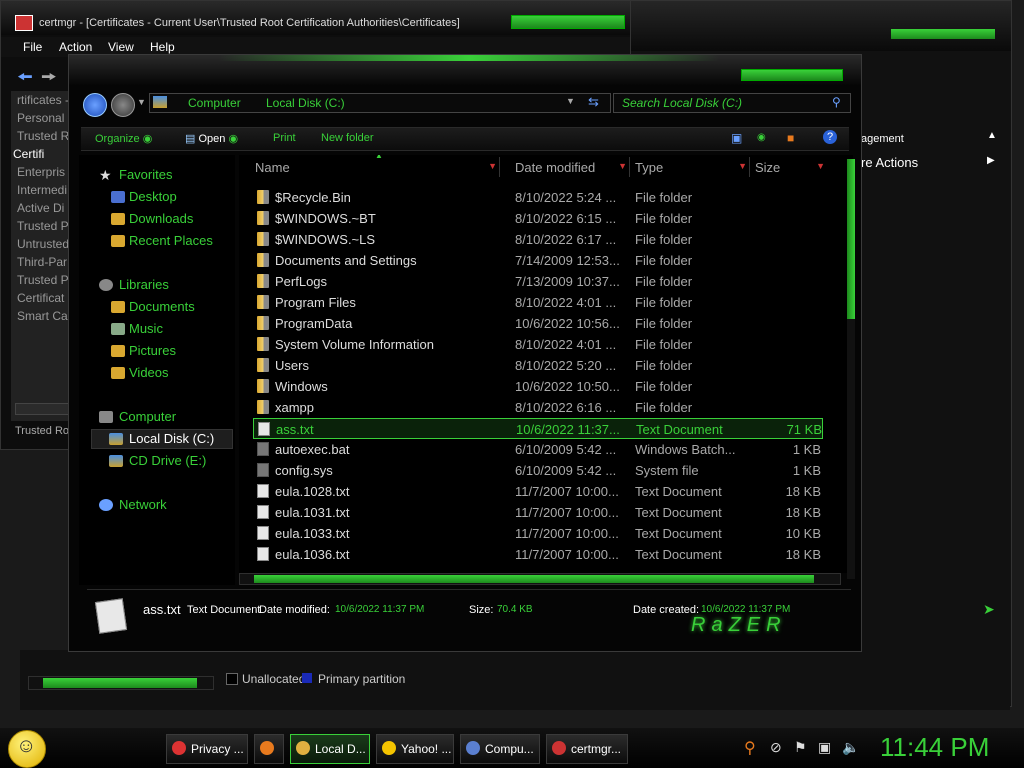 This screenshot has width=1024, height=768. Describe the element at coordinates (44, 409) in the screenshot. I see `certmgr-hscroll` at that location.